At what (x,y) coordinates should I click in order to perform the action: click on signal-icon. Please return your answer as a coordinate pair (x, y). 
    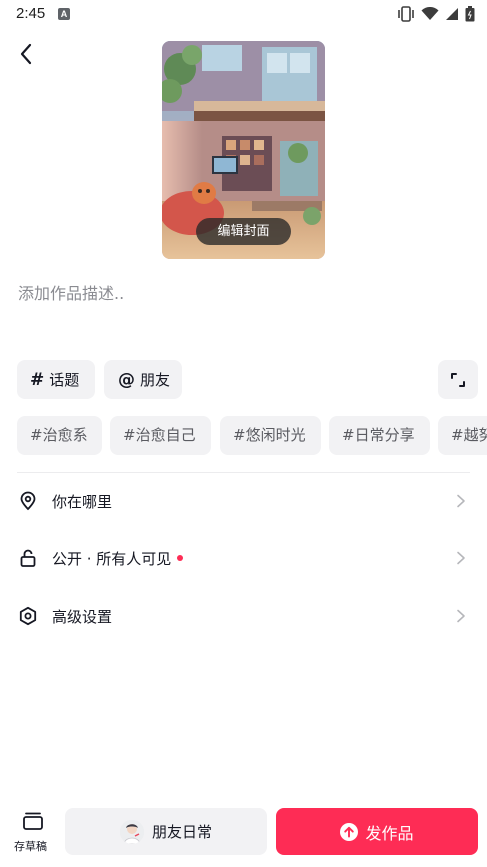
    Looking at the image, I should click on (452, 14).